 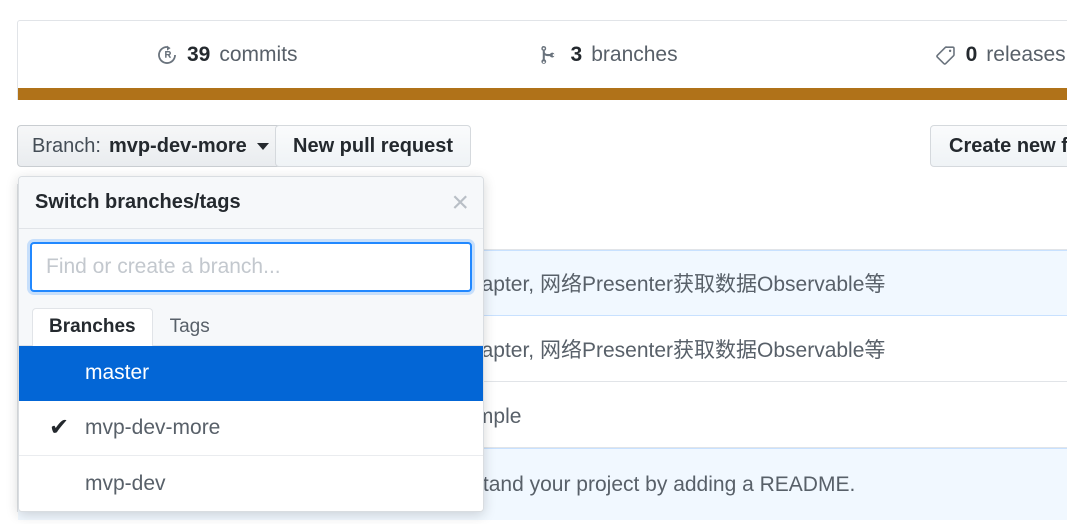 I want to click on stats-row: 39 commits 3 branches 0 releases, so click(x=542, y=55).